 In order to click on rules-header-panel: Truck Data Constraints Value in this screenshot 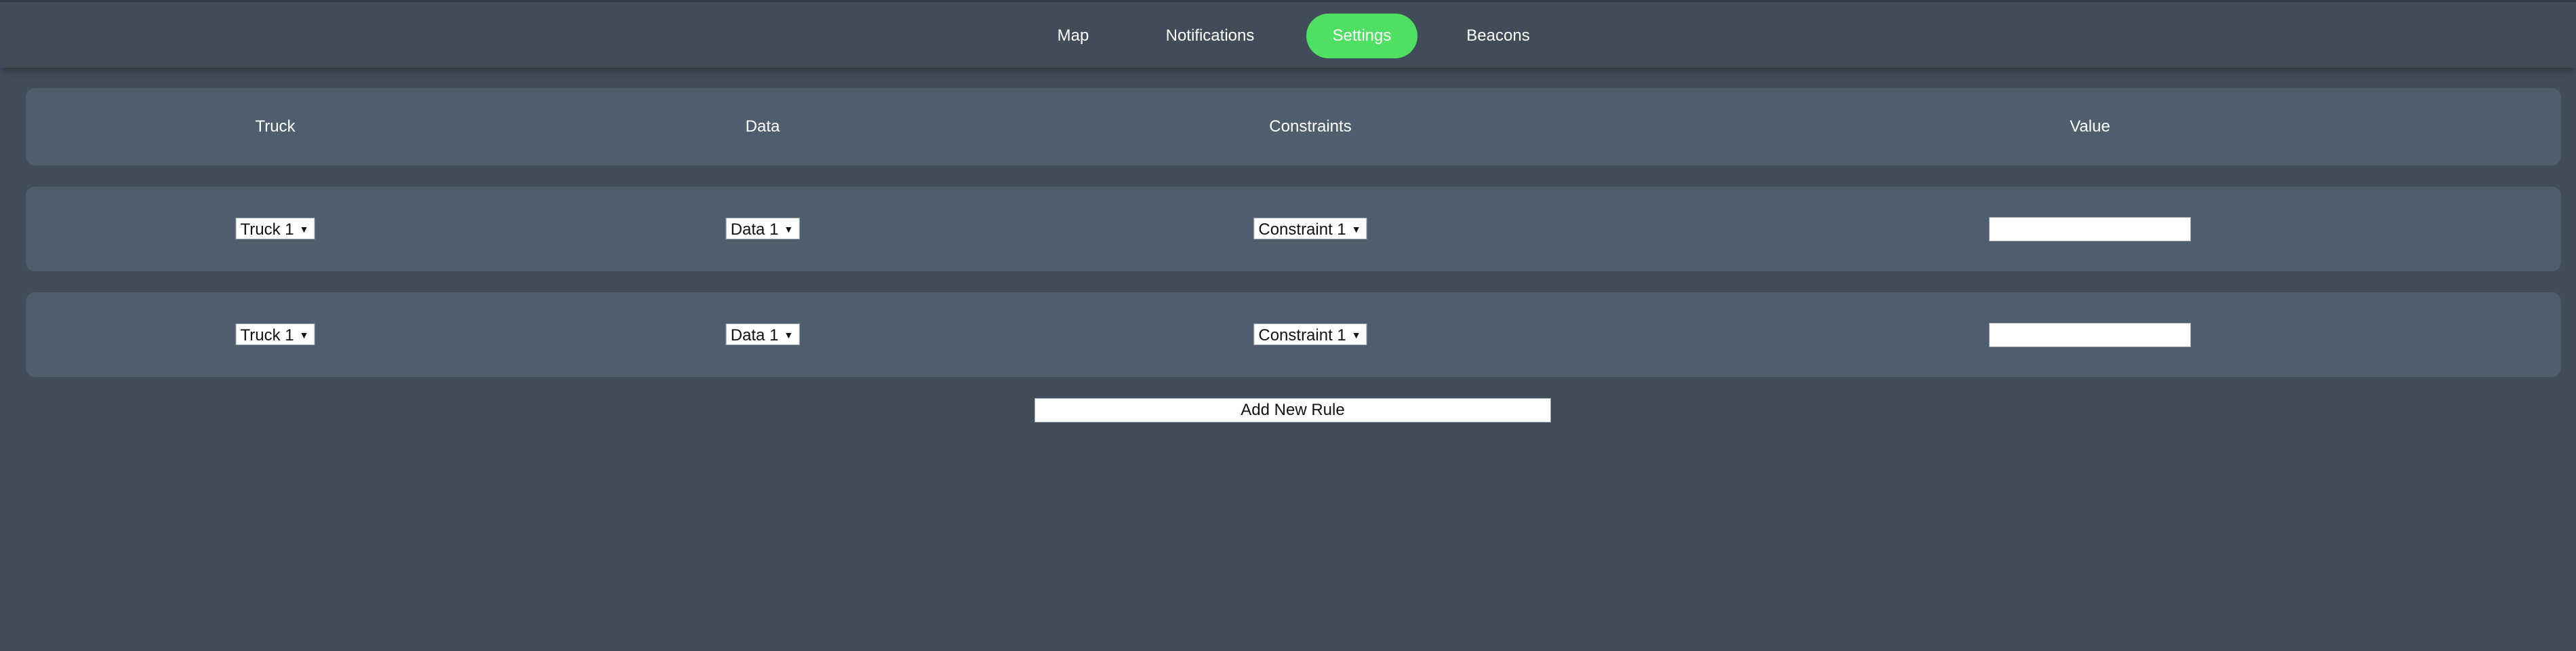, I will do `click(1293, 126)`.